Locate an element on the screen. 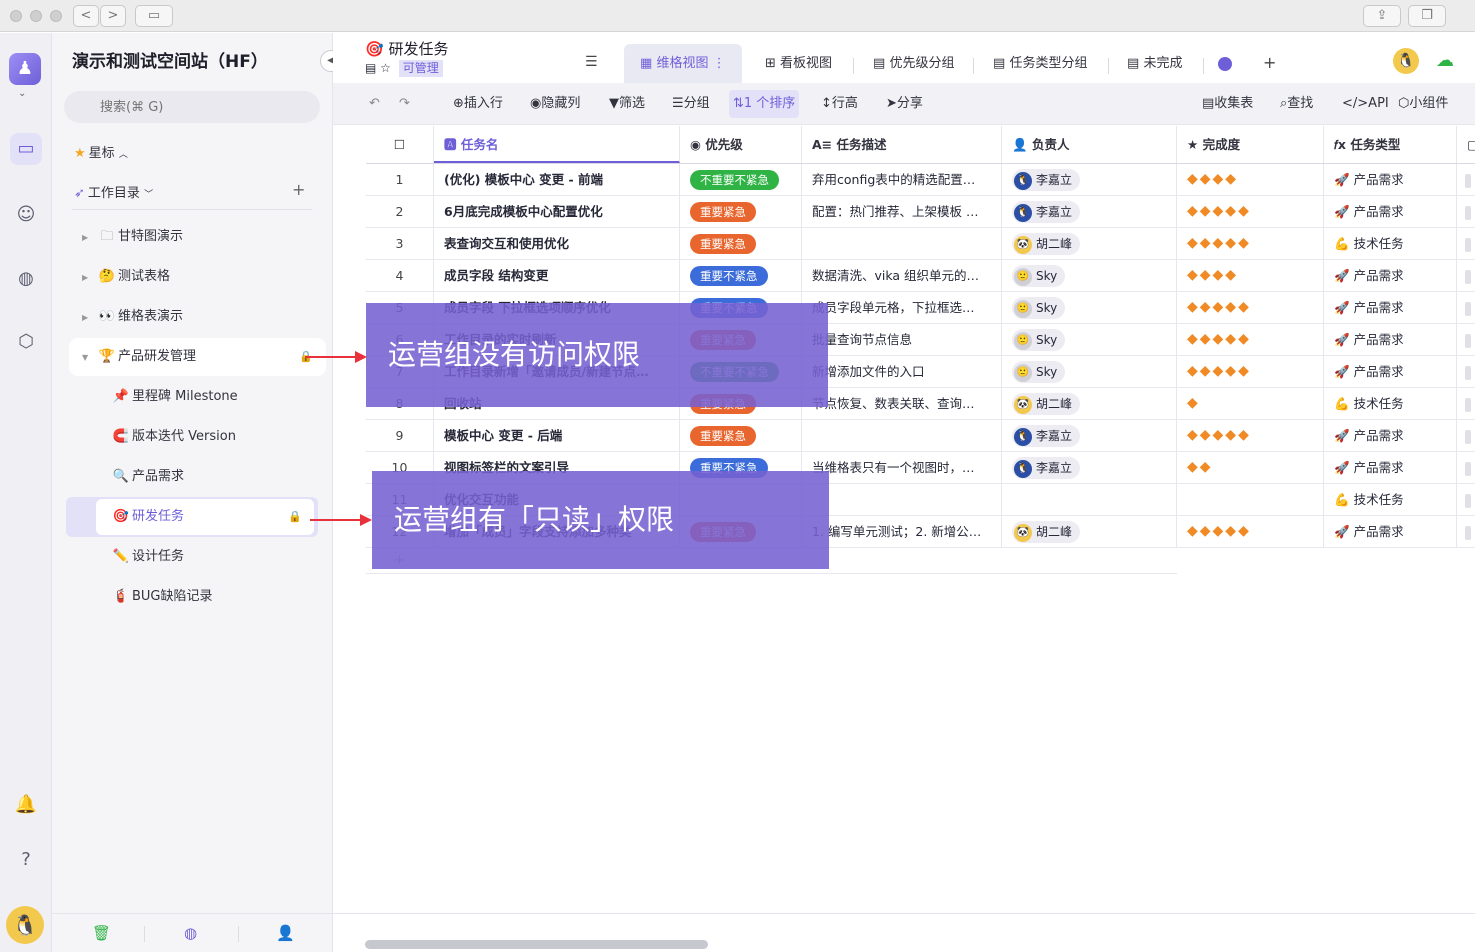 The height and width of the screenshot is (952, 1475). tab-grid-view: ▦ 维格视图 ⋮ is located at coordinates (683, 64).